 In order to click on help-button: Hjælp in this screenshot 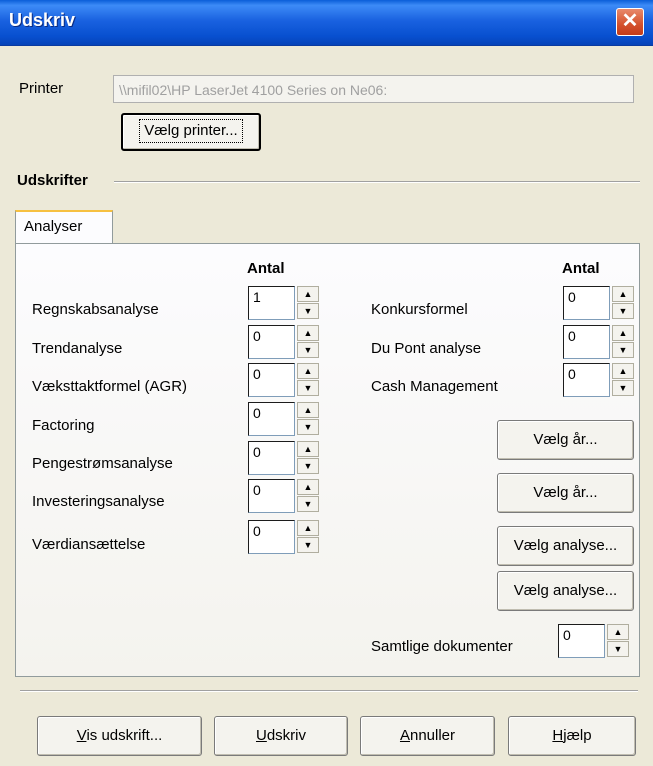, I will do `click(572, 736)`.